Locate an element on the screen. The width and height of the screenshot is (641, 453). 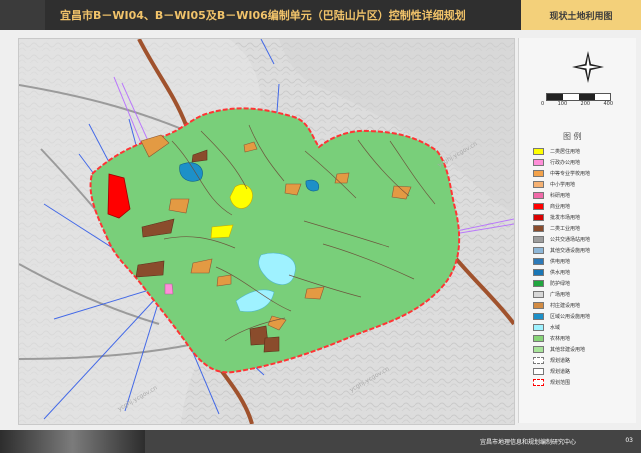
legend-item-14: 广场用地 is located at coordinates (580, 294).